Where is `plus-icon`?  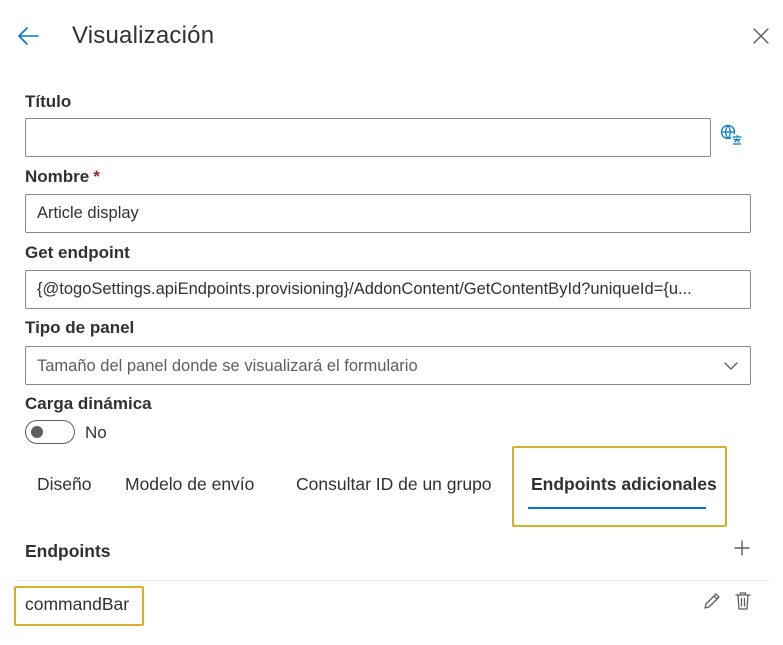 plus-icon is located at coordinates (742, 550).